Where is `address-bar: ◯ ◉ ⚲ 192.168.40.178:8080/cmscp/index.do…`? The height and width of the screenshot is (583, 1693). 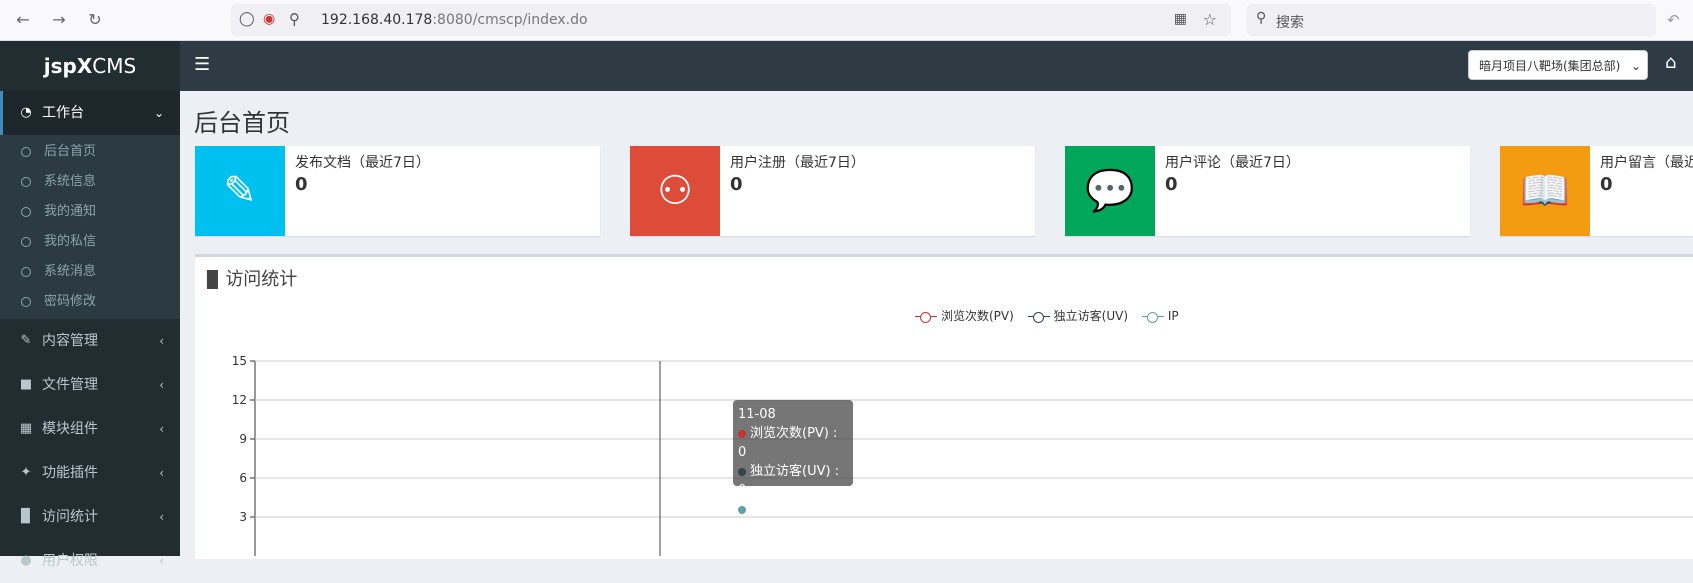
address-bar: ◯ ◉ ⚲ 192.168.40.178:8080/cmscp/index.do… is located at coordinates (731, 20).